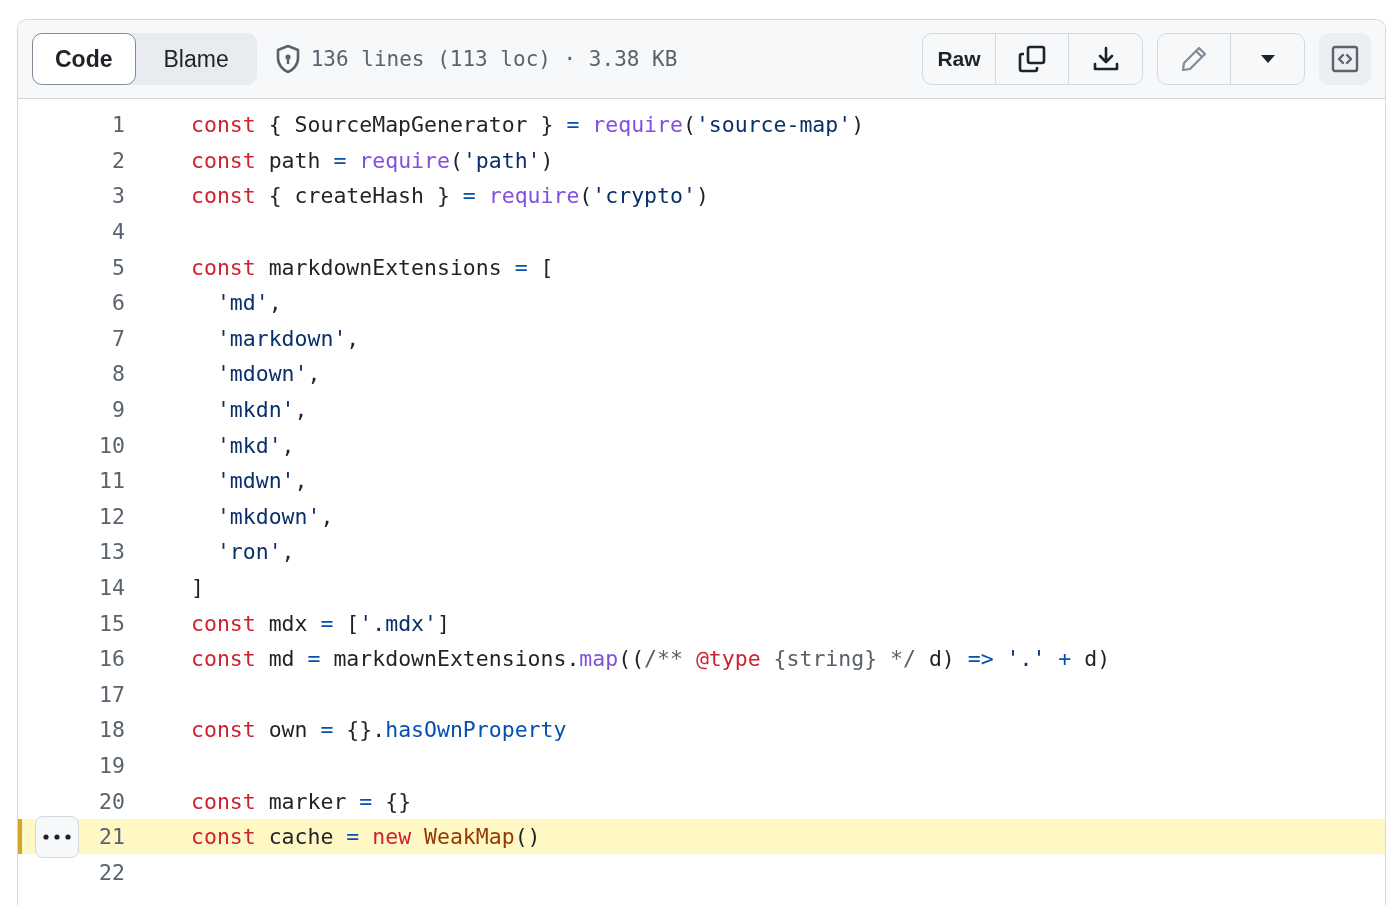  I want to click on line-number: 6, so click(118, 303).